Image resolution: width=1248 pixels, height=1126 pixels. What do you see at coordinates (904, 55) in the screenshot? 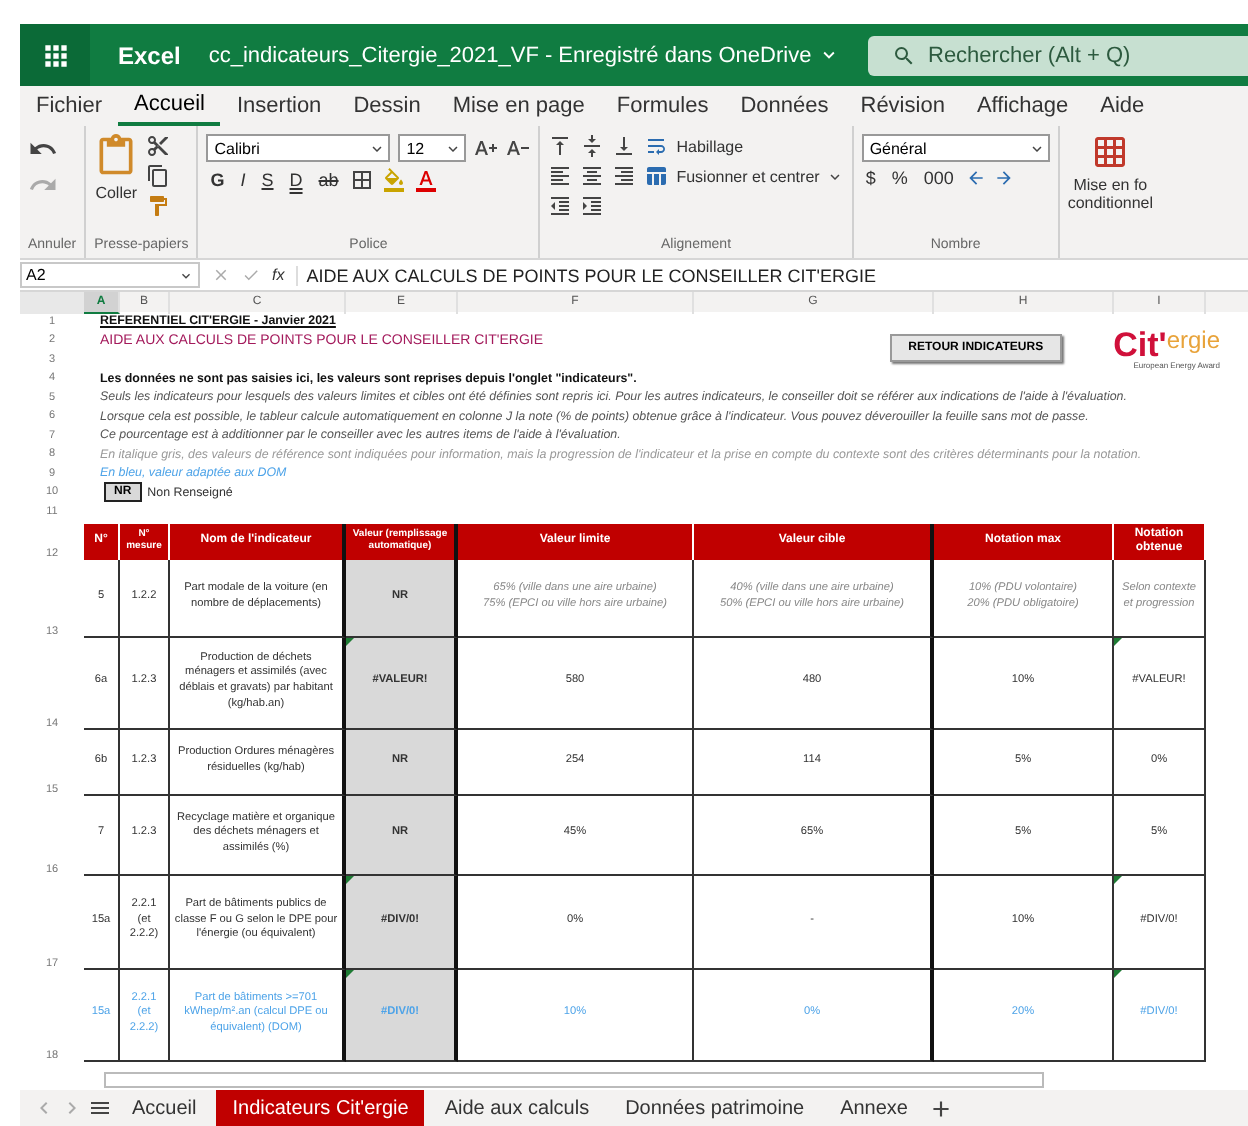
I see `search-icon` at bounding box center [904, 55].